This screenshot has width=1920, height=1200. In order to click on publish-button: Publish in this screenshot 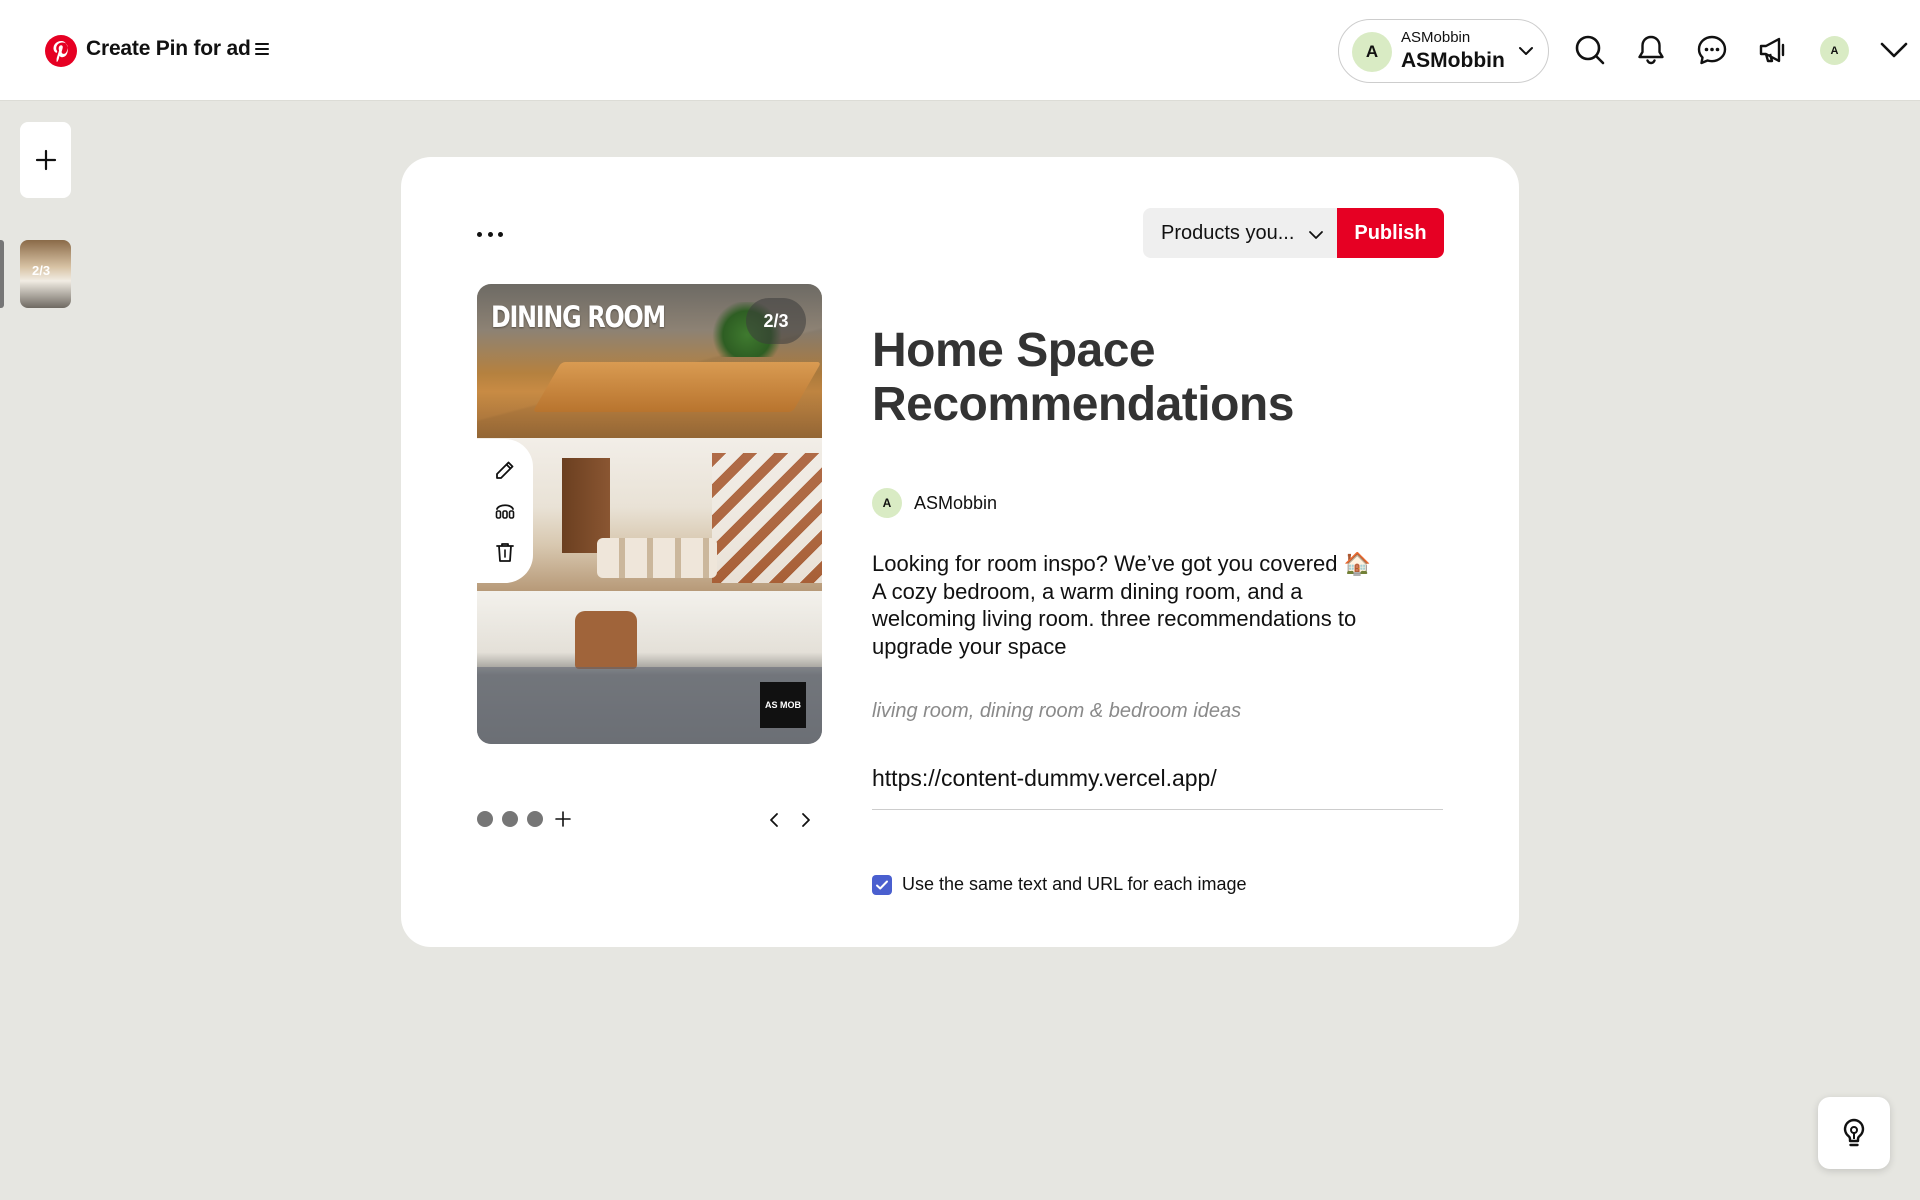, I will do `click(1390, 233)`.